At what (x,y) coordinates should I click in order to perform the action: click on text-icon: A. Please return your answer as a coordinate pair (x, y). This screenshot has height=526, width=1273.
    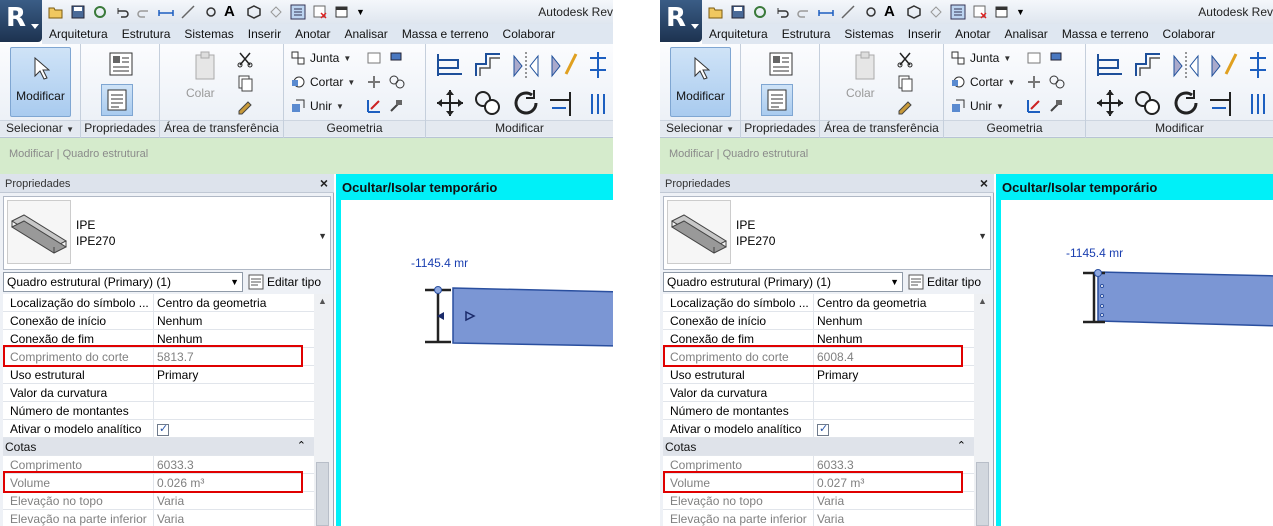
    Looking at the image, I should click on (892, 12).